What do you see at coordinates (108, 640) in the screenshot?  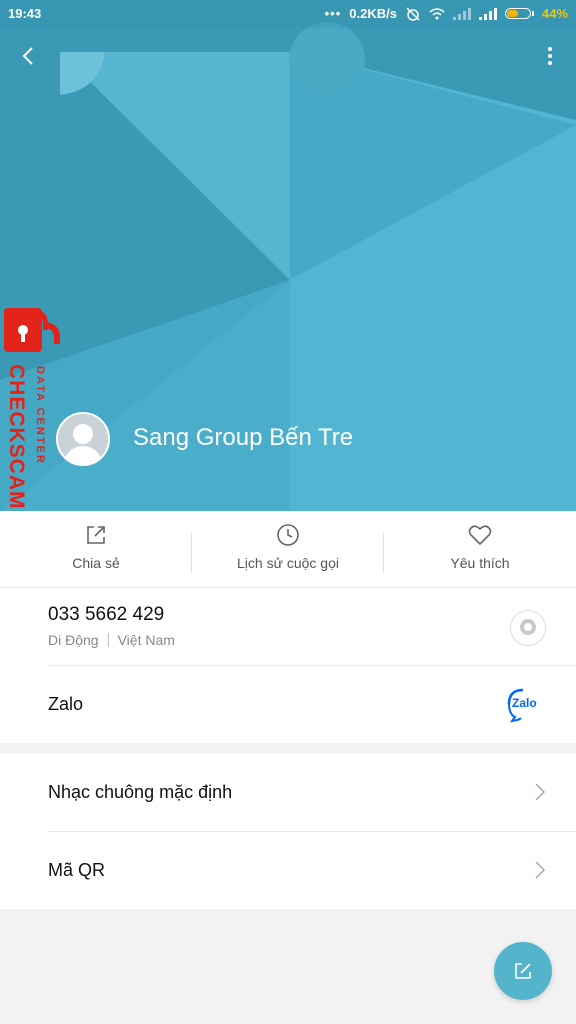 I see `divider` at bounding box center [108, 640].